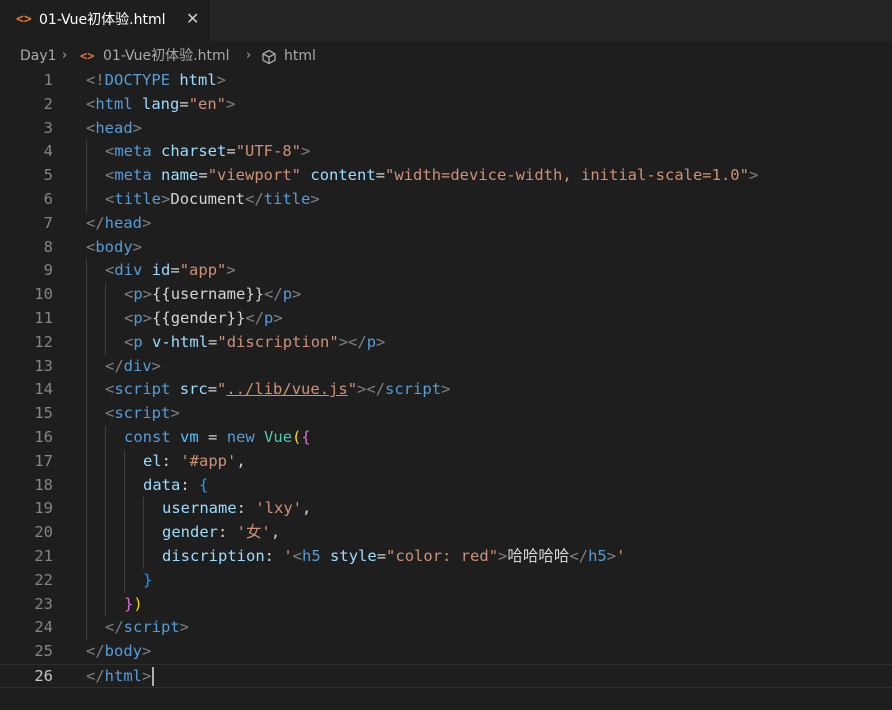 The height and width of the screenshot is (710, 892). Describe the element at coordinates (446, 652) in the screenshot. I see `code-line: 25 </body>` at that location.